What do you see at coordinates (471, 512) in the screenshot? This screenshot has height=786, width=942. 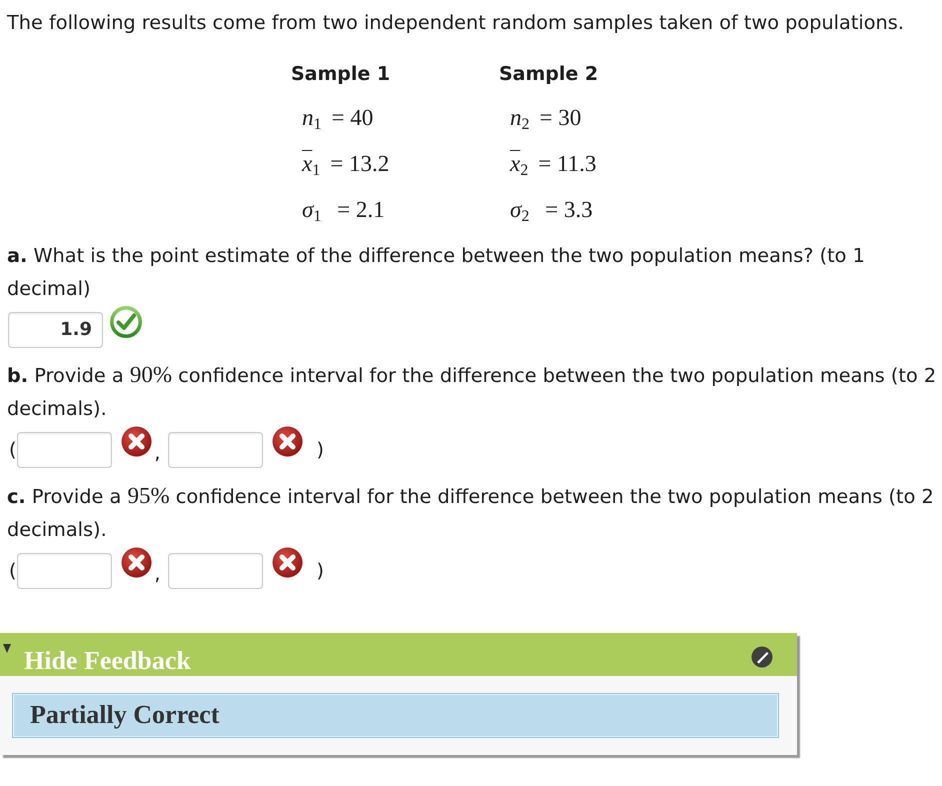 I see `question-text: c. Provide a 95% confidence interval for the difference between the two population means (to 2 decimals).` at bounding box center [471, 512].